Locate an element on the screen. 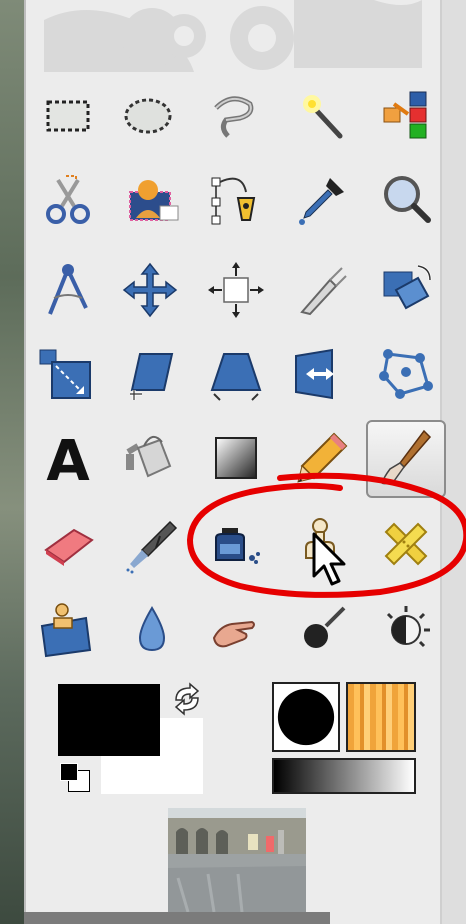 The image size is (466, 924). tool-flip is located at coordinates (320, 374).